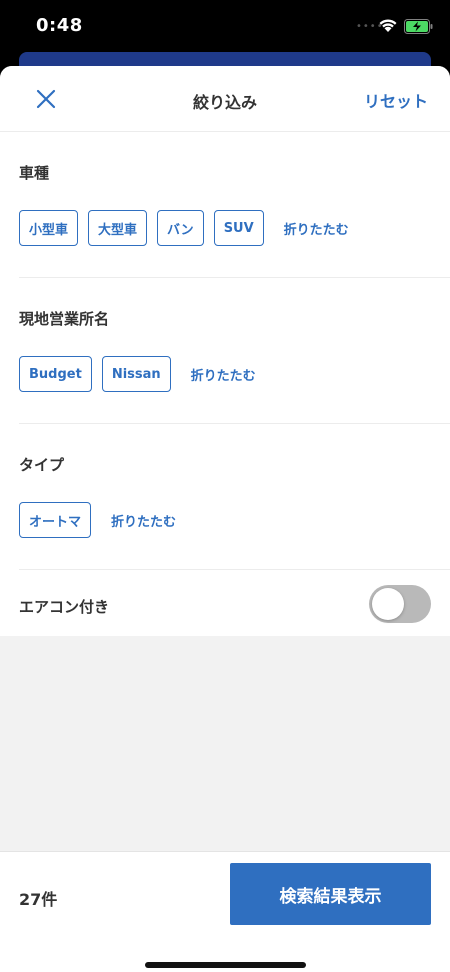 Image resolution: width=450 pixels, height=972 pixels. Describe the element at coordinates (316, 228) in the screenshot. I see `collapse-link-vehicle-type: 折りたたむ` at that location.